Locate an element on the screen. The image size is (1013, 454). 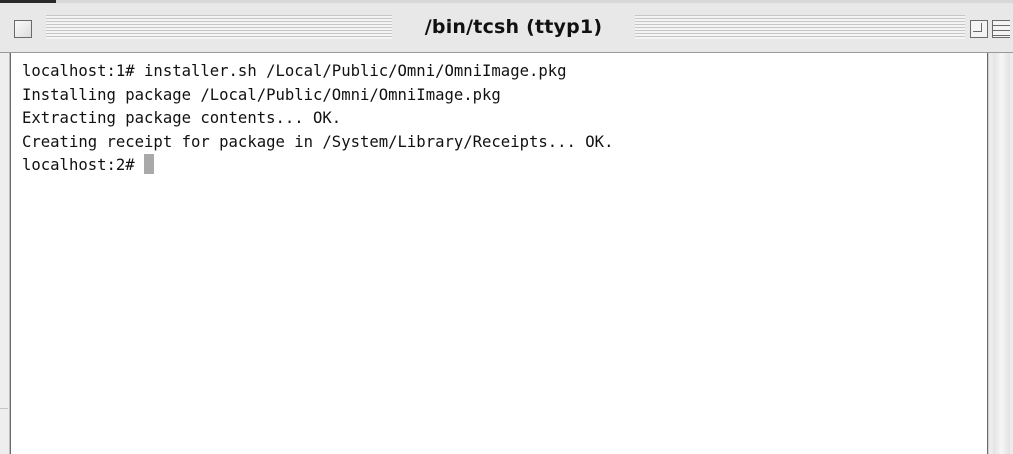
title-bar-stripes-right is located at coordinates (800, 27).